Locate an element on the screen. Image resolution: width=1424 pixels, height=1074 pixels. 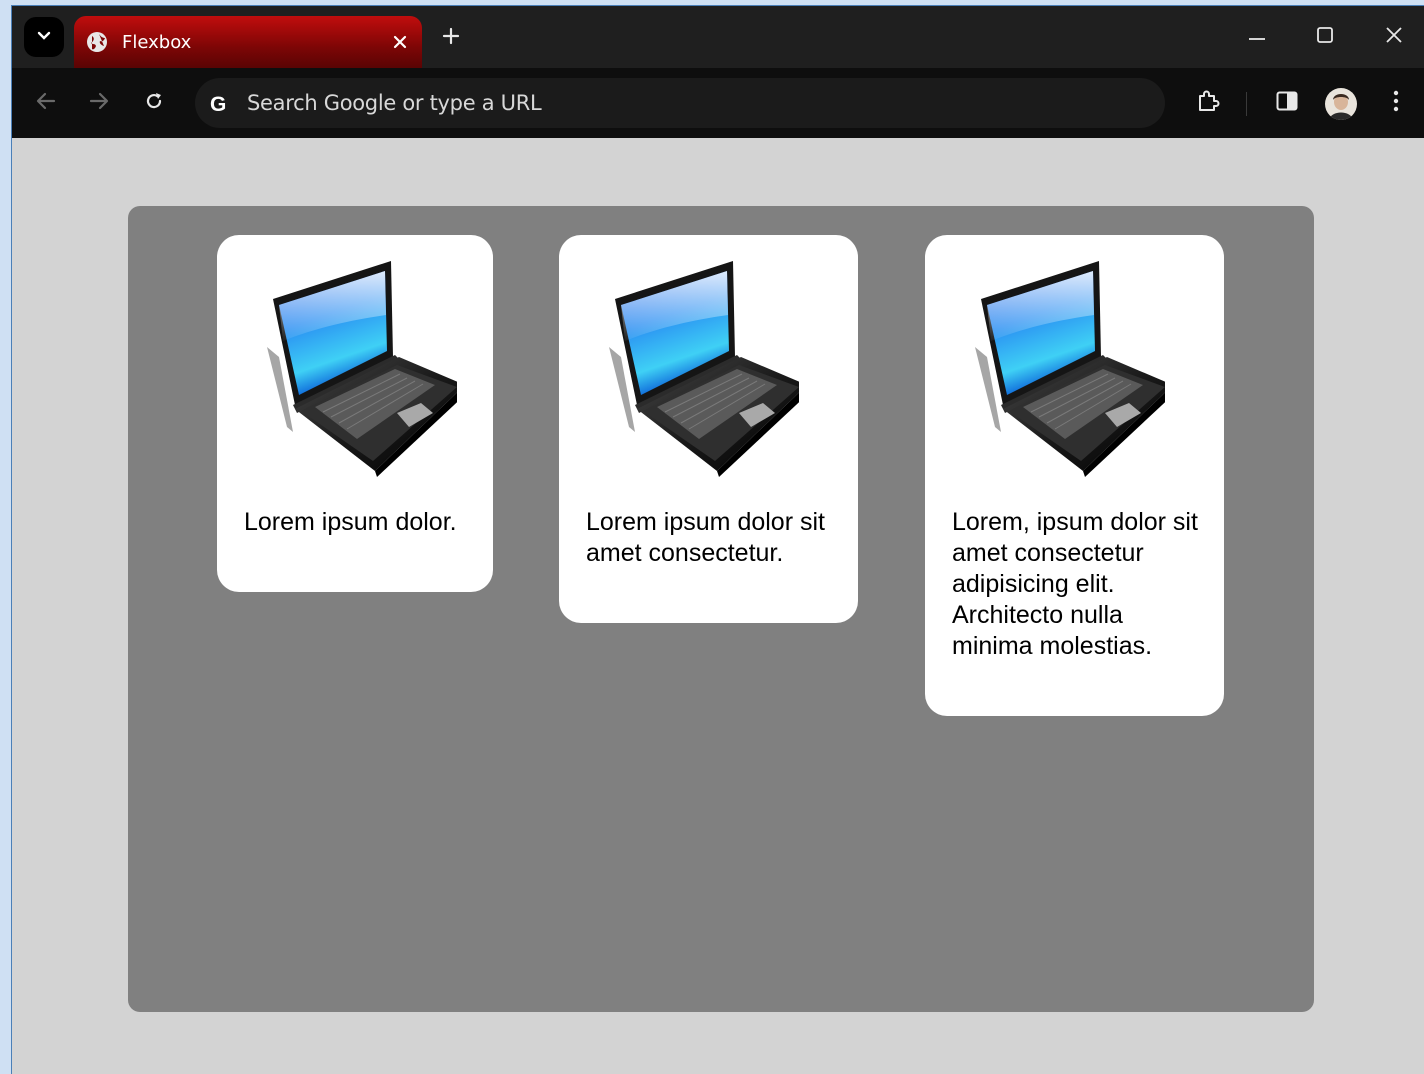
tab-title: Flexbox is located at coordinates (157, 42).